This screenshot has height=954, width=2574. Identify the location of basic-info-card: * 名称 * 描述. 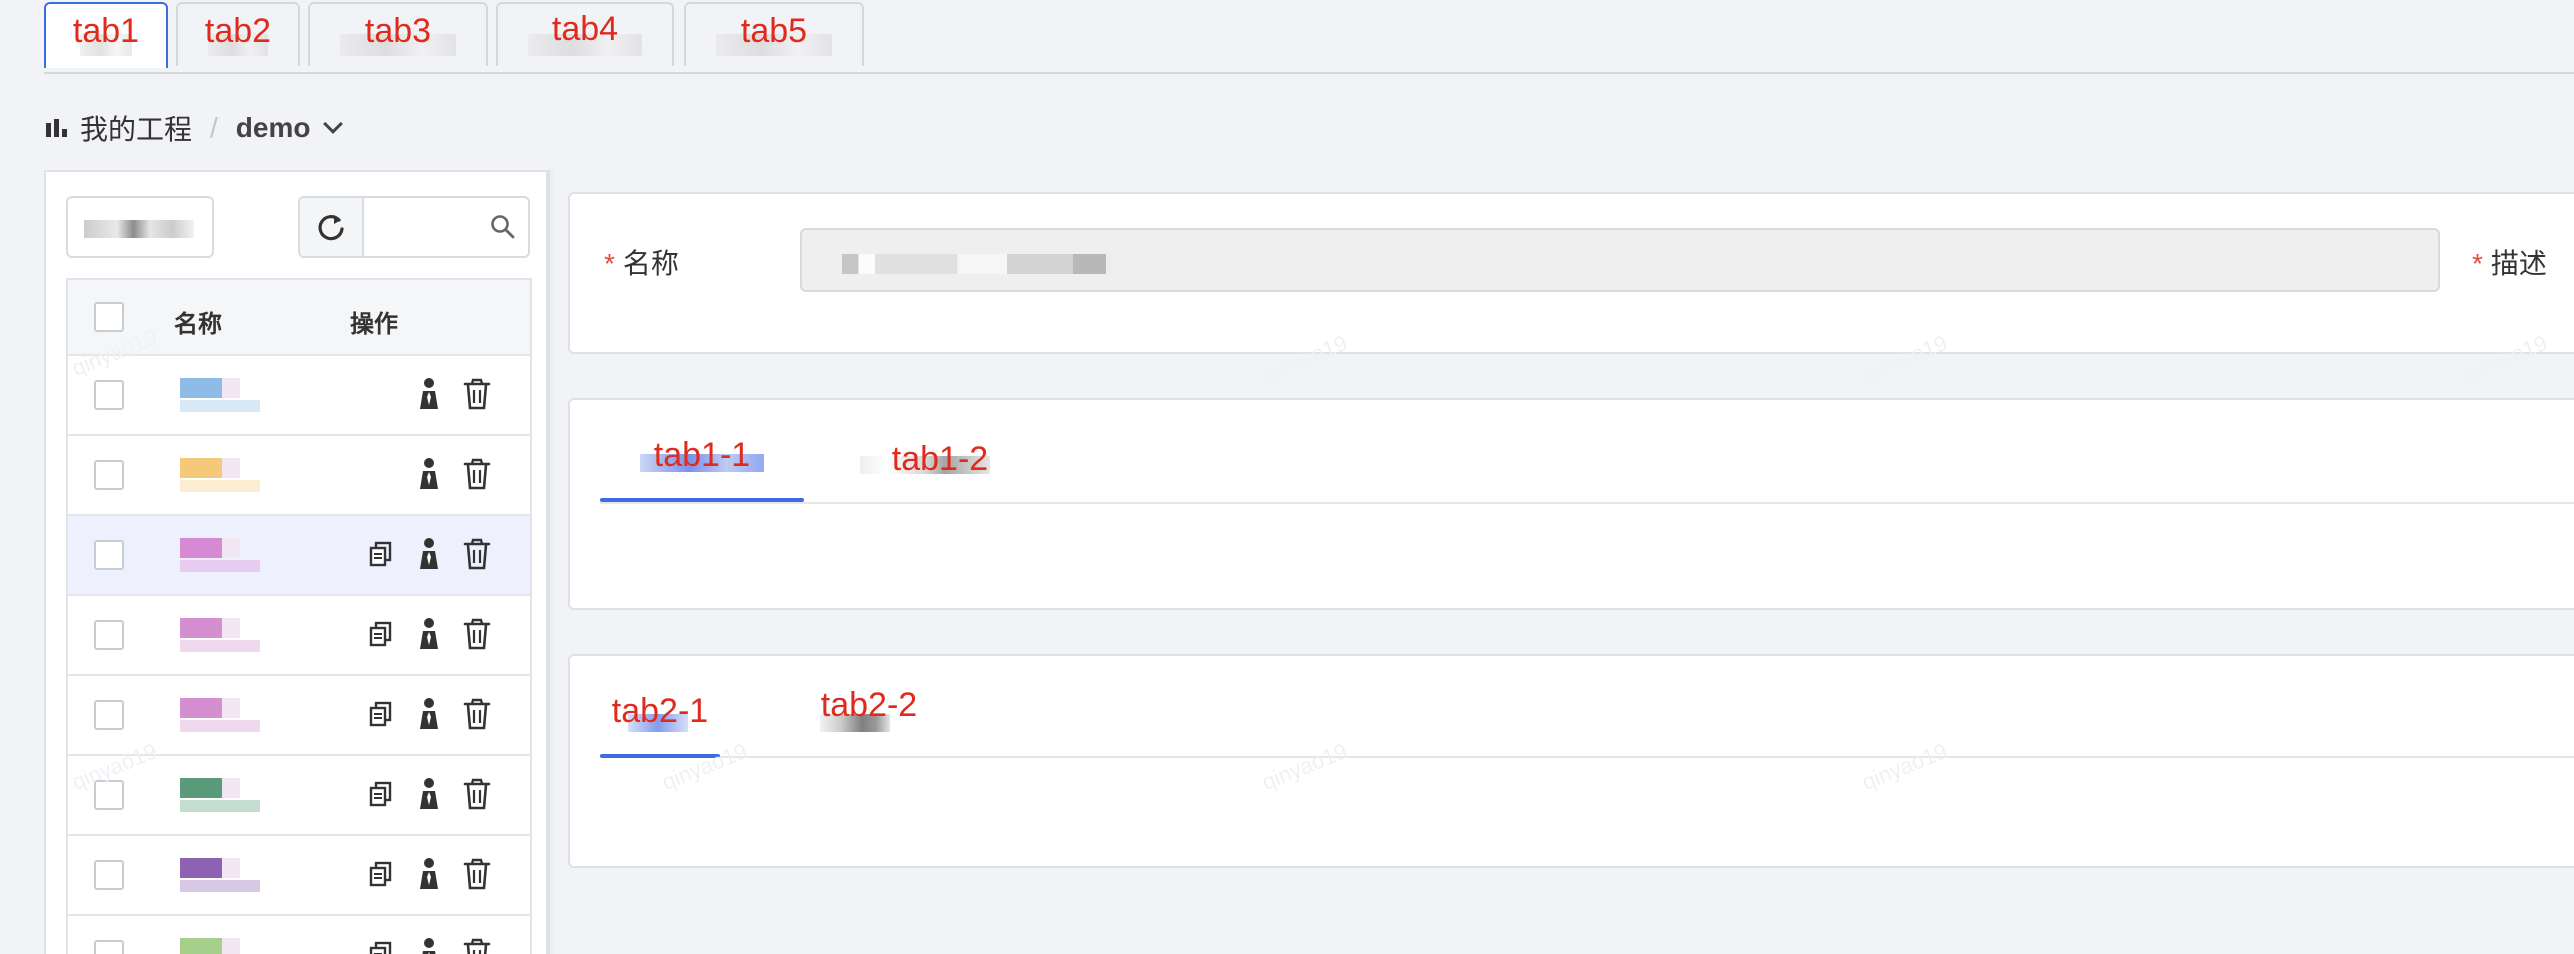
(1571, 273).